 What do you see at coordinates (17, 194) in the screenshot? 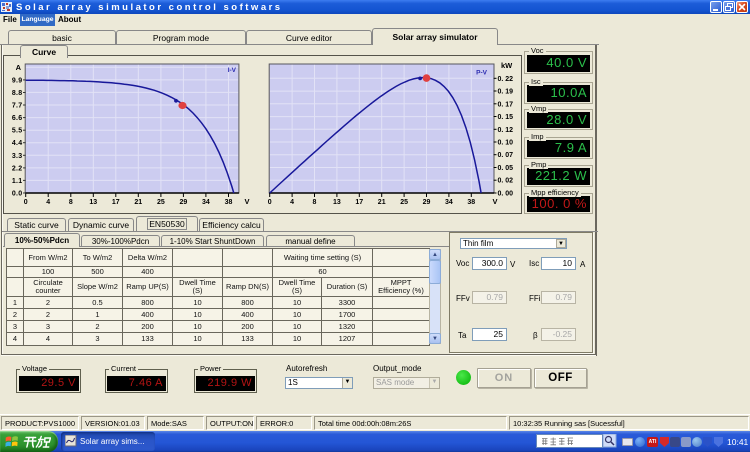
I see `svg-text: 0.0` at bounding box center [17, 194].